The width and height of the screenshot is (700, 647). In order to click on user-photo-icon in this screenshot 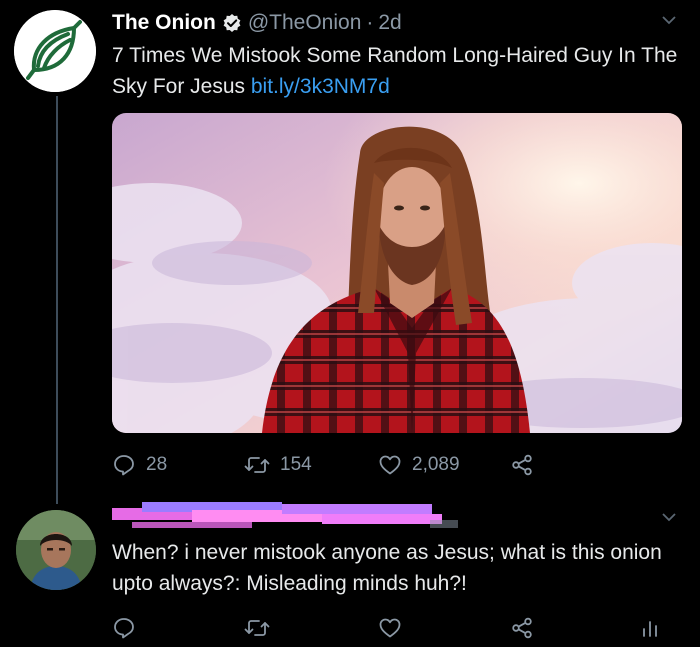, I will do `click(56, 550)`.